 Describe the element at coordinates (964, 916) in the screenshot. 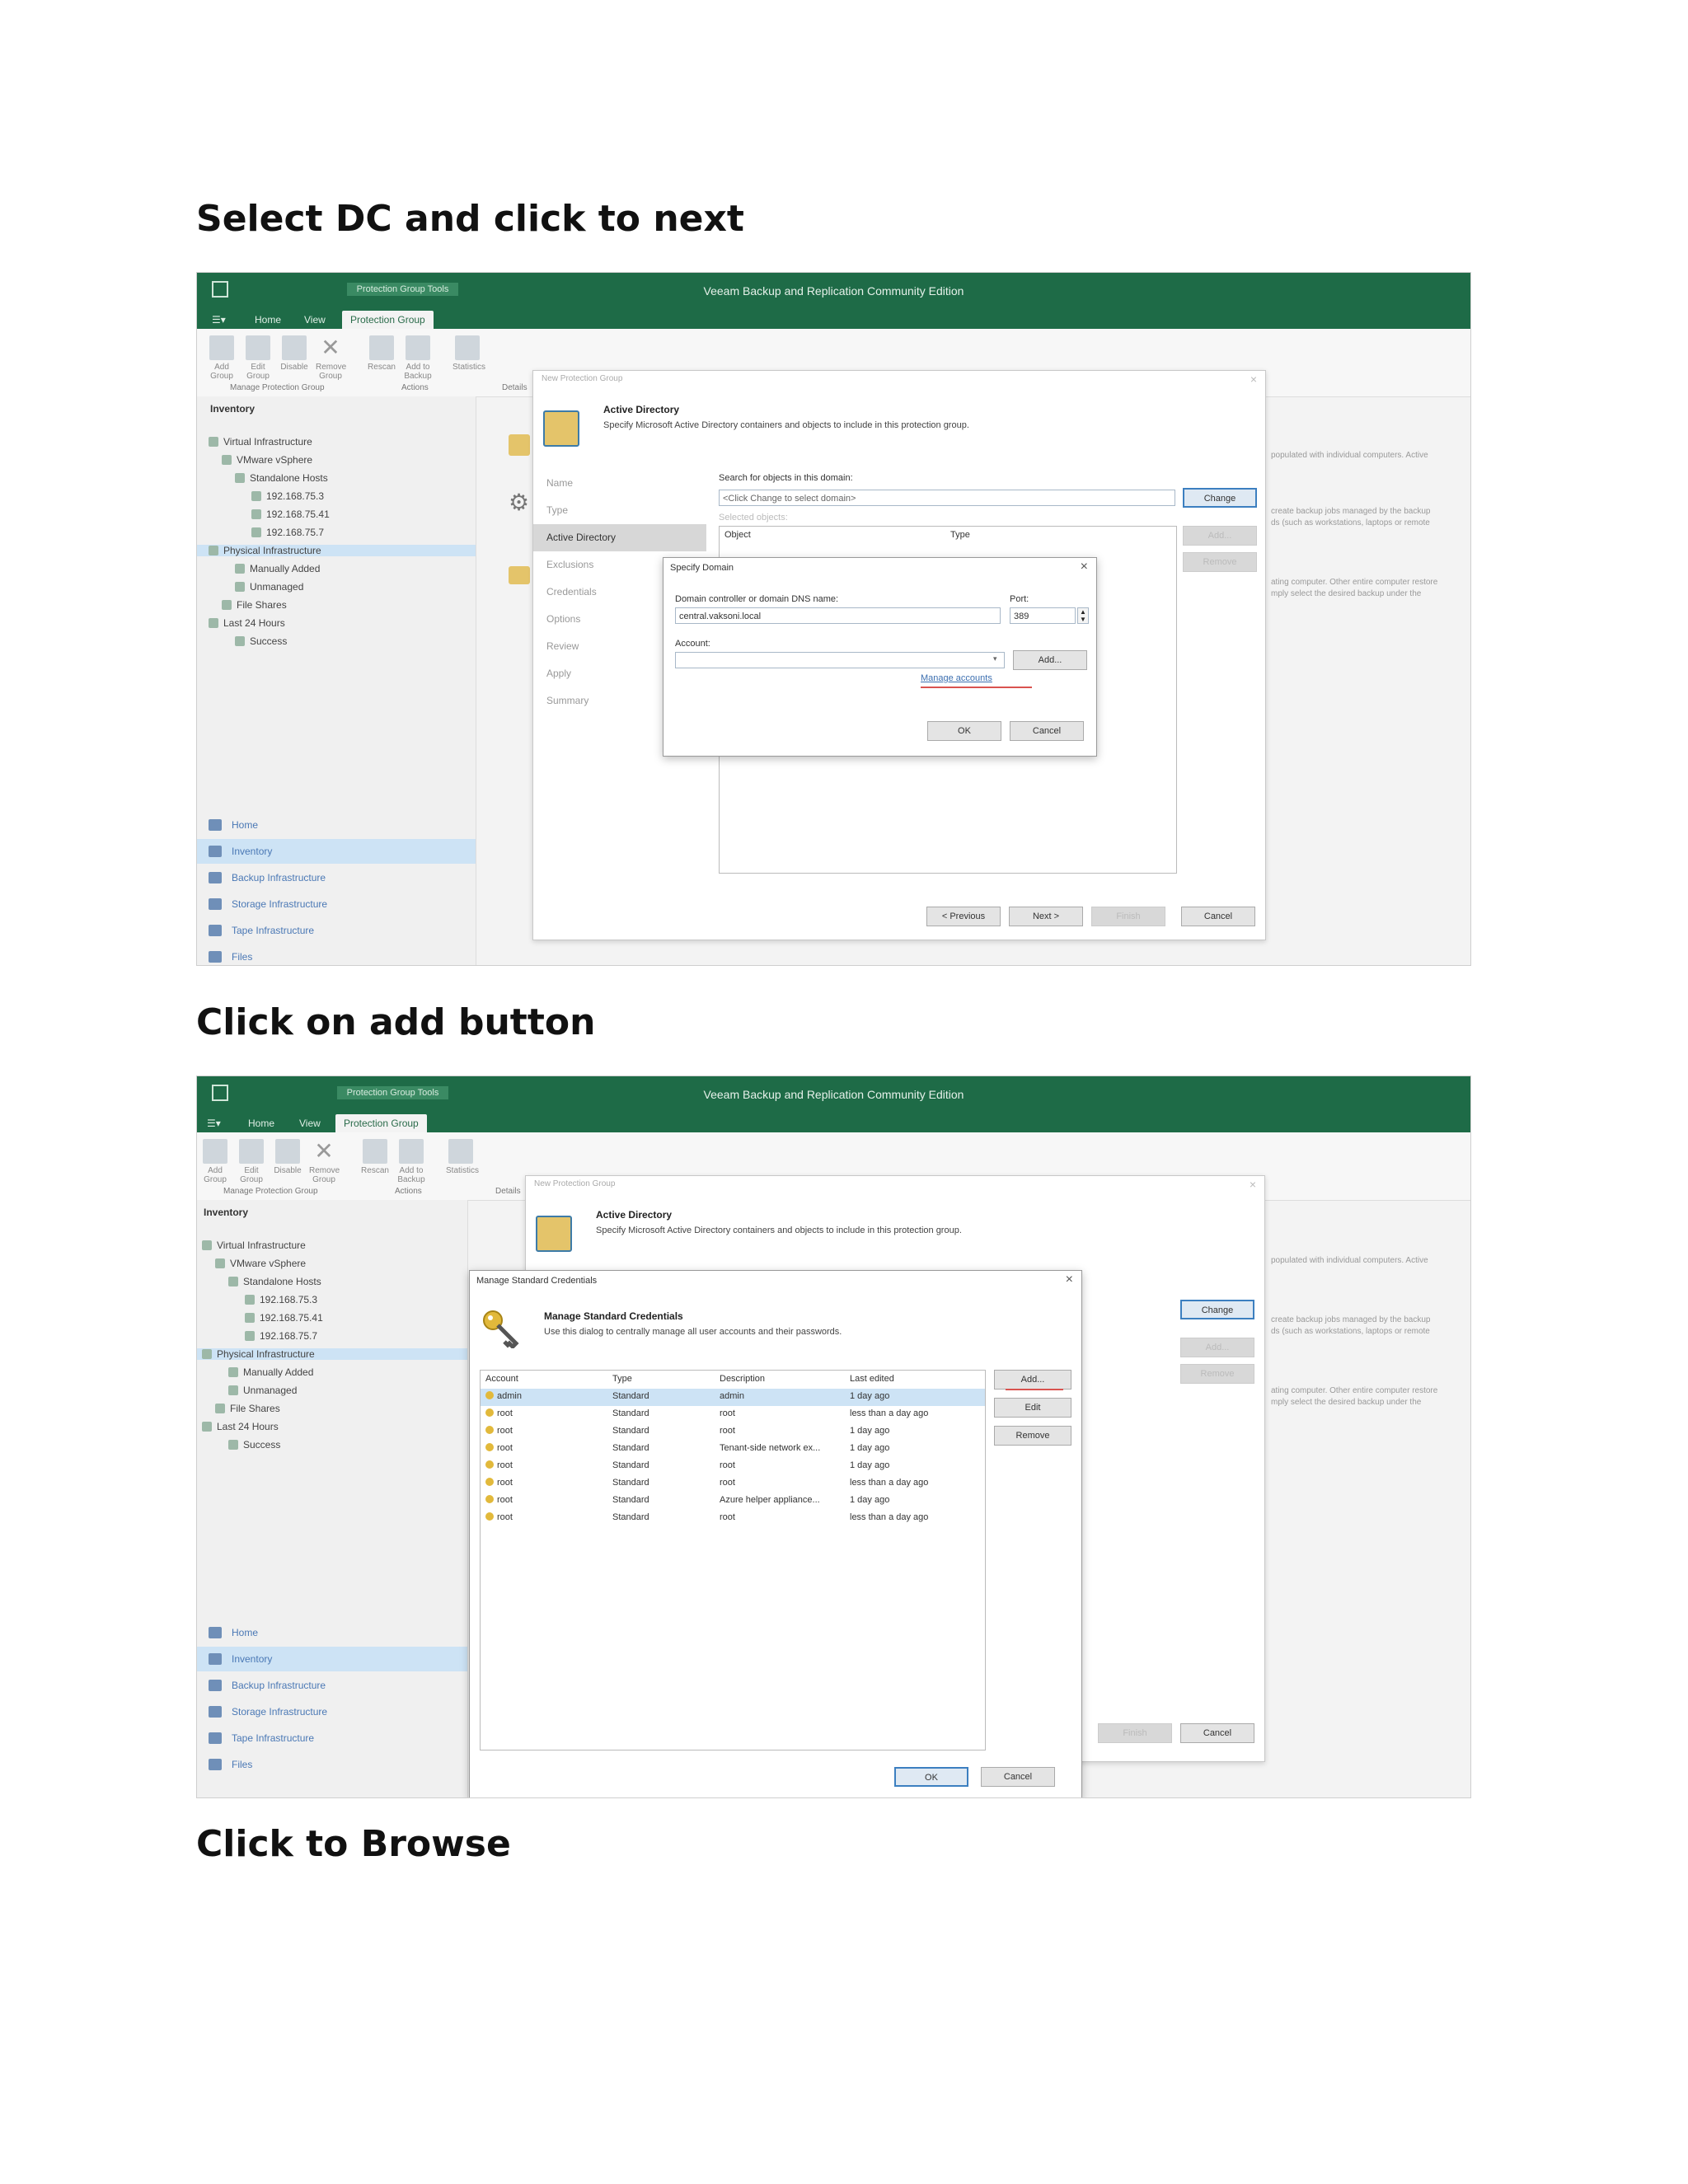

I see `previous-button: < Previous` at that location.